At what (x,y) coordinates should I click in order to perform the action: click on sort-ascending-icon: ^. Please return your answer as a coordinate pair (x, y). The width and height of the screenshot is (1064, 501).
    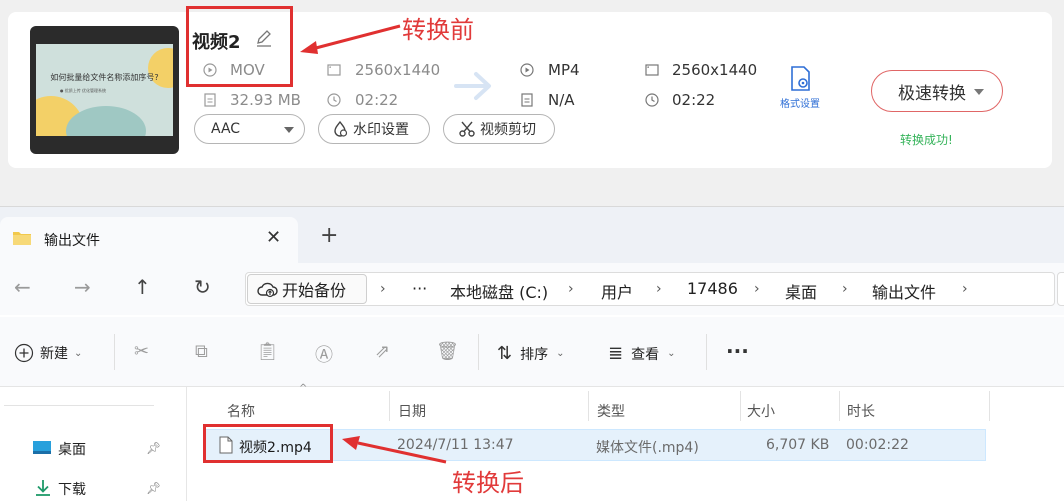
    Looking at the image, I should click on (303, 388).